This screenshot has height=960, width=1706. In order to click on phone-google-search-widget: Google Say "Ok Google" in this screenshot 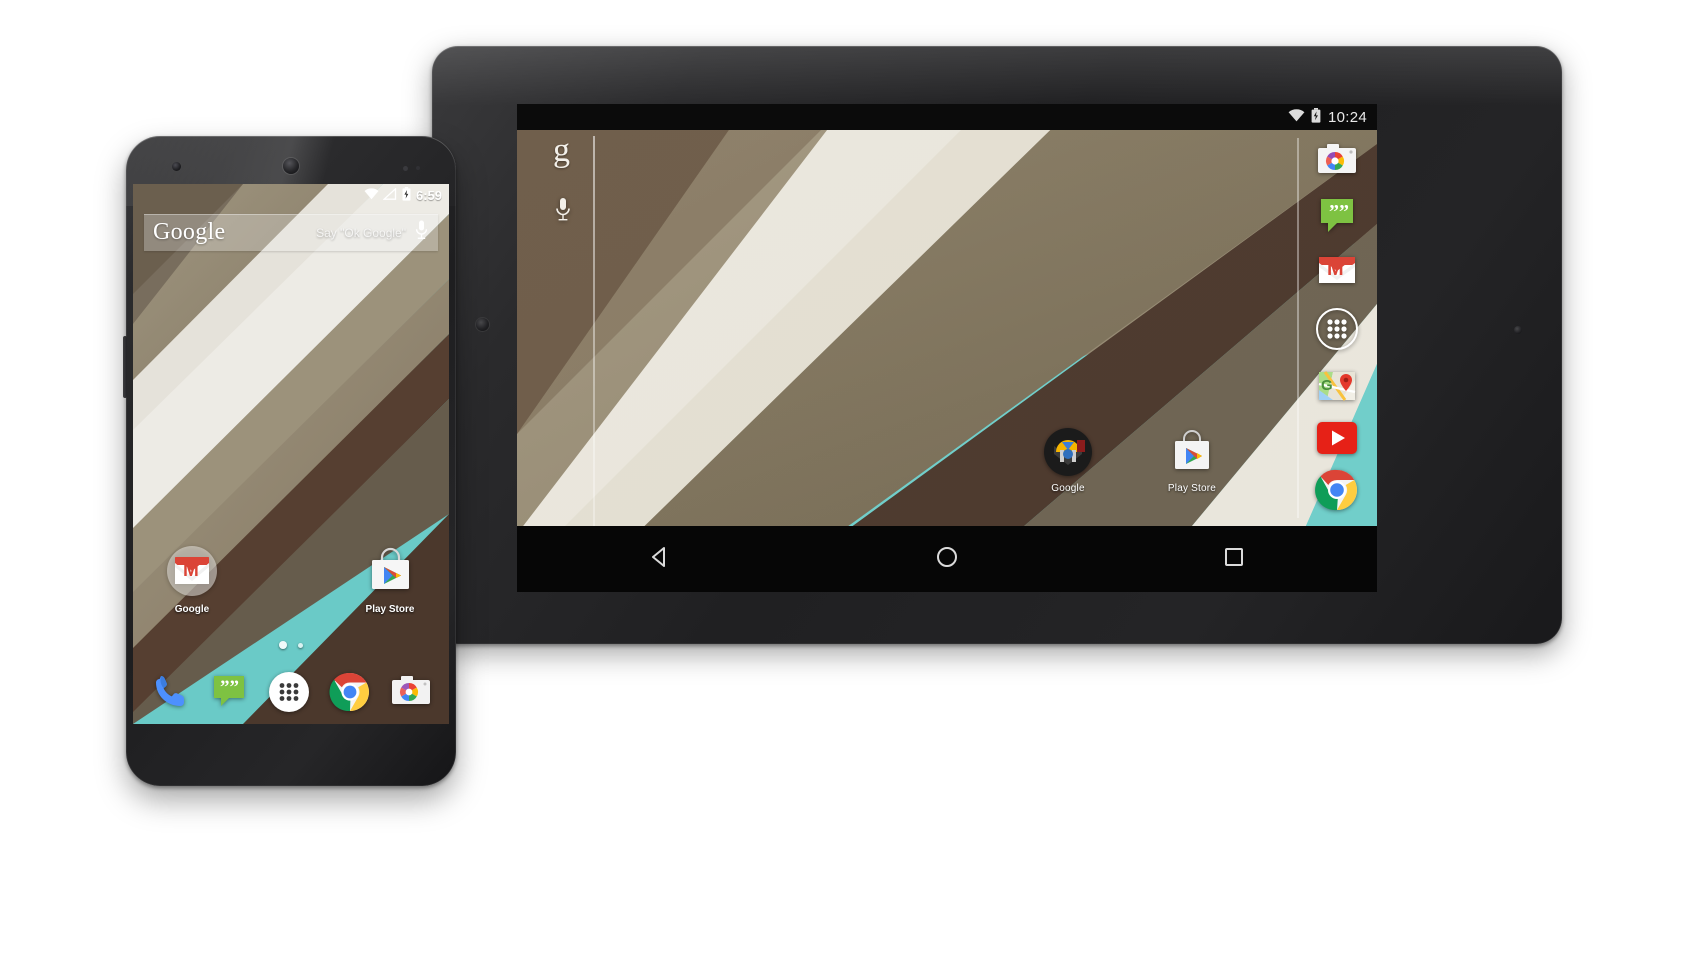, I will do `click(291, 232)`.